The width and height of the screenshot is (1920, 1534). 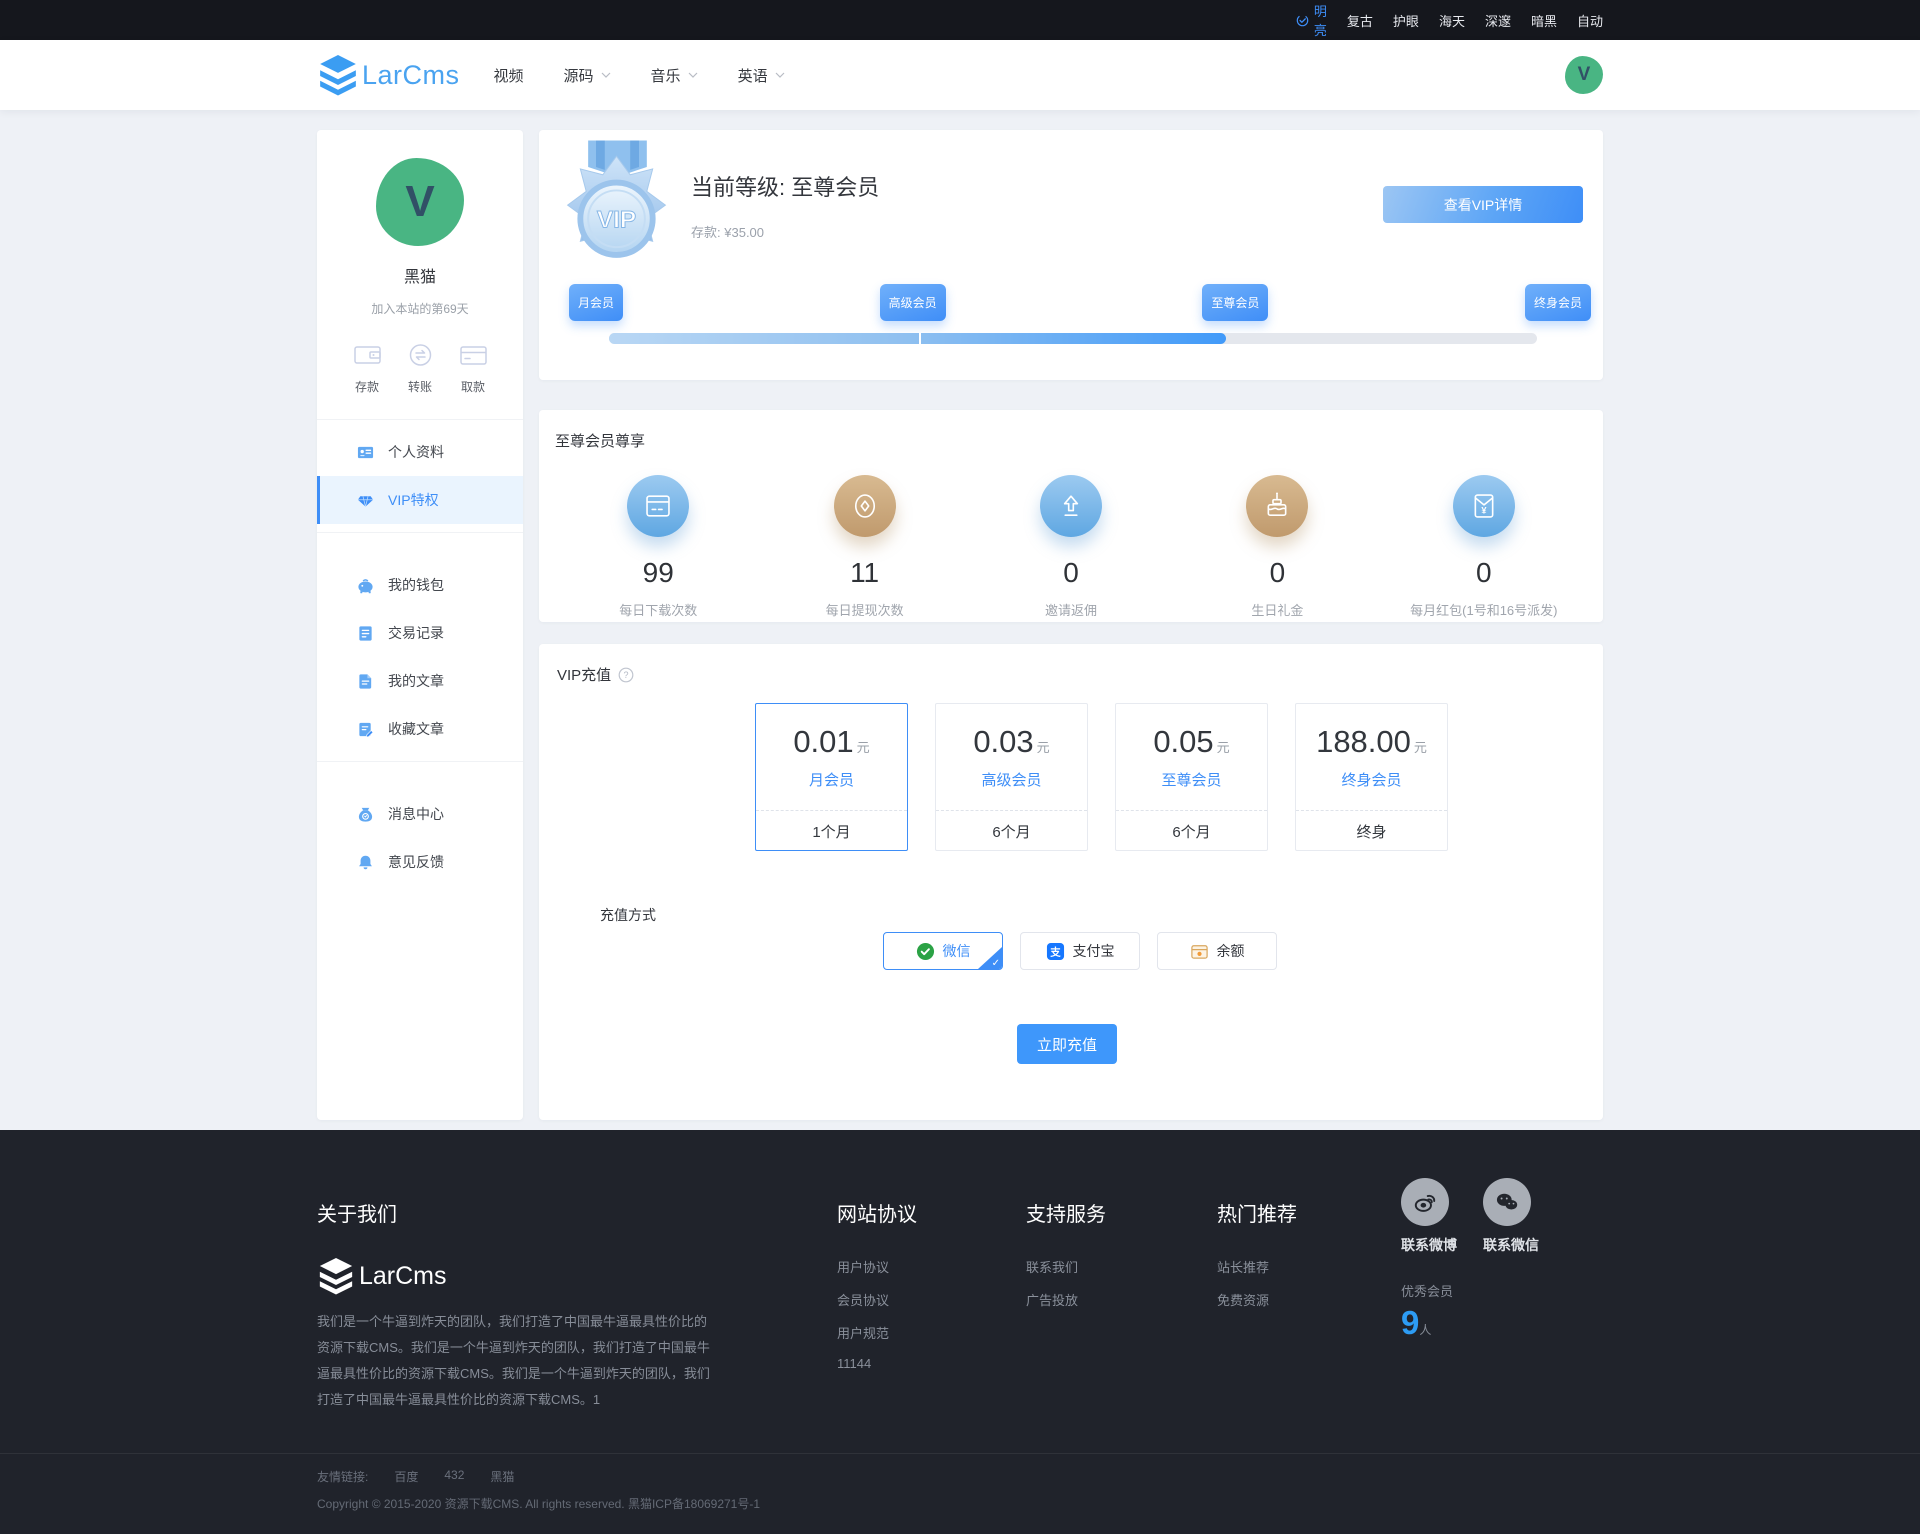 I want to click on main-nav: 视频 源码 音乐 英语, so click(x=639, y=75).